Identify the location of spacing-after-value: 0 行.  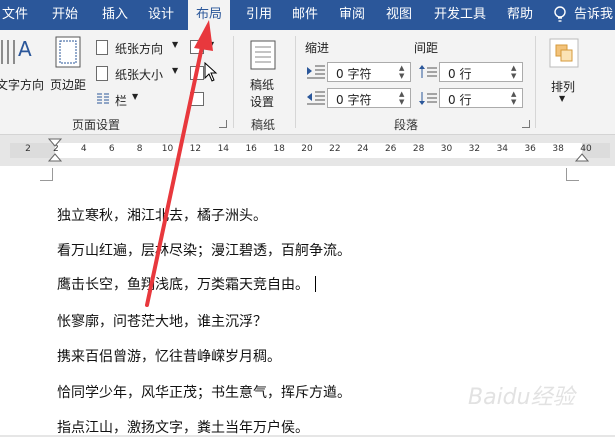
(460, 100).